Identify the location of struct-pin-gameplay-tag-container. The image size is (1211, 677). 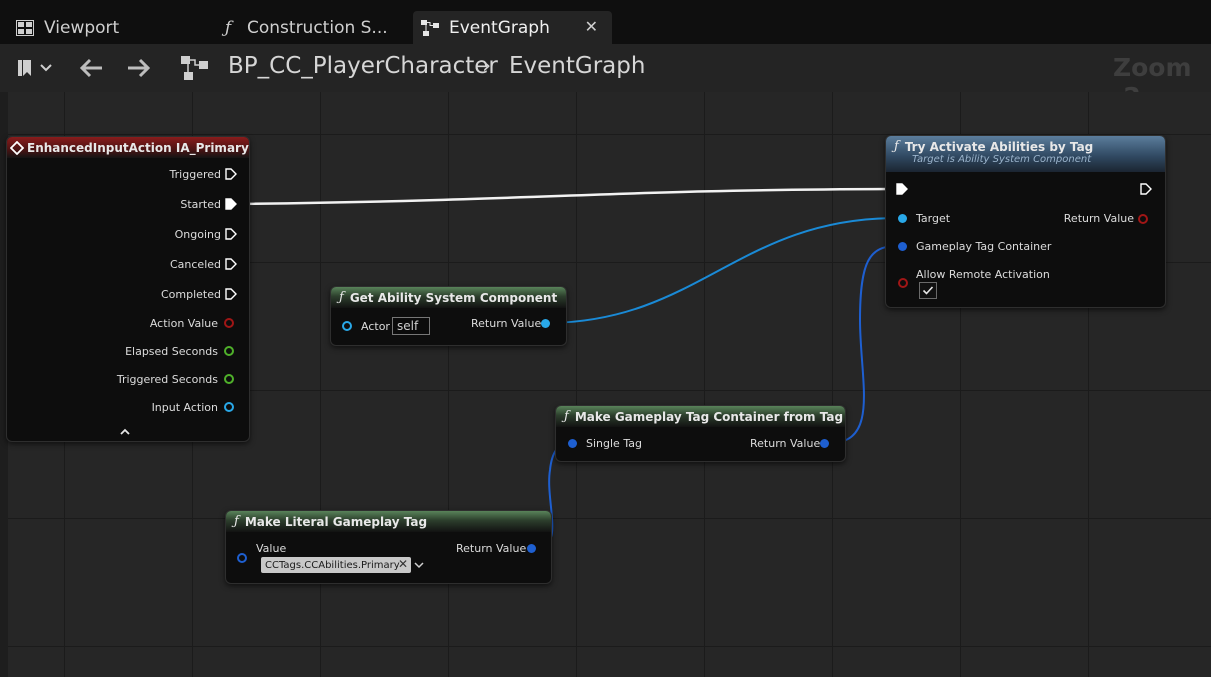
(902, 246).